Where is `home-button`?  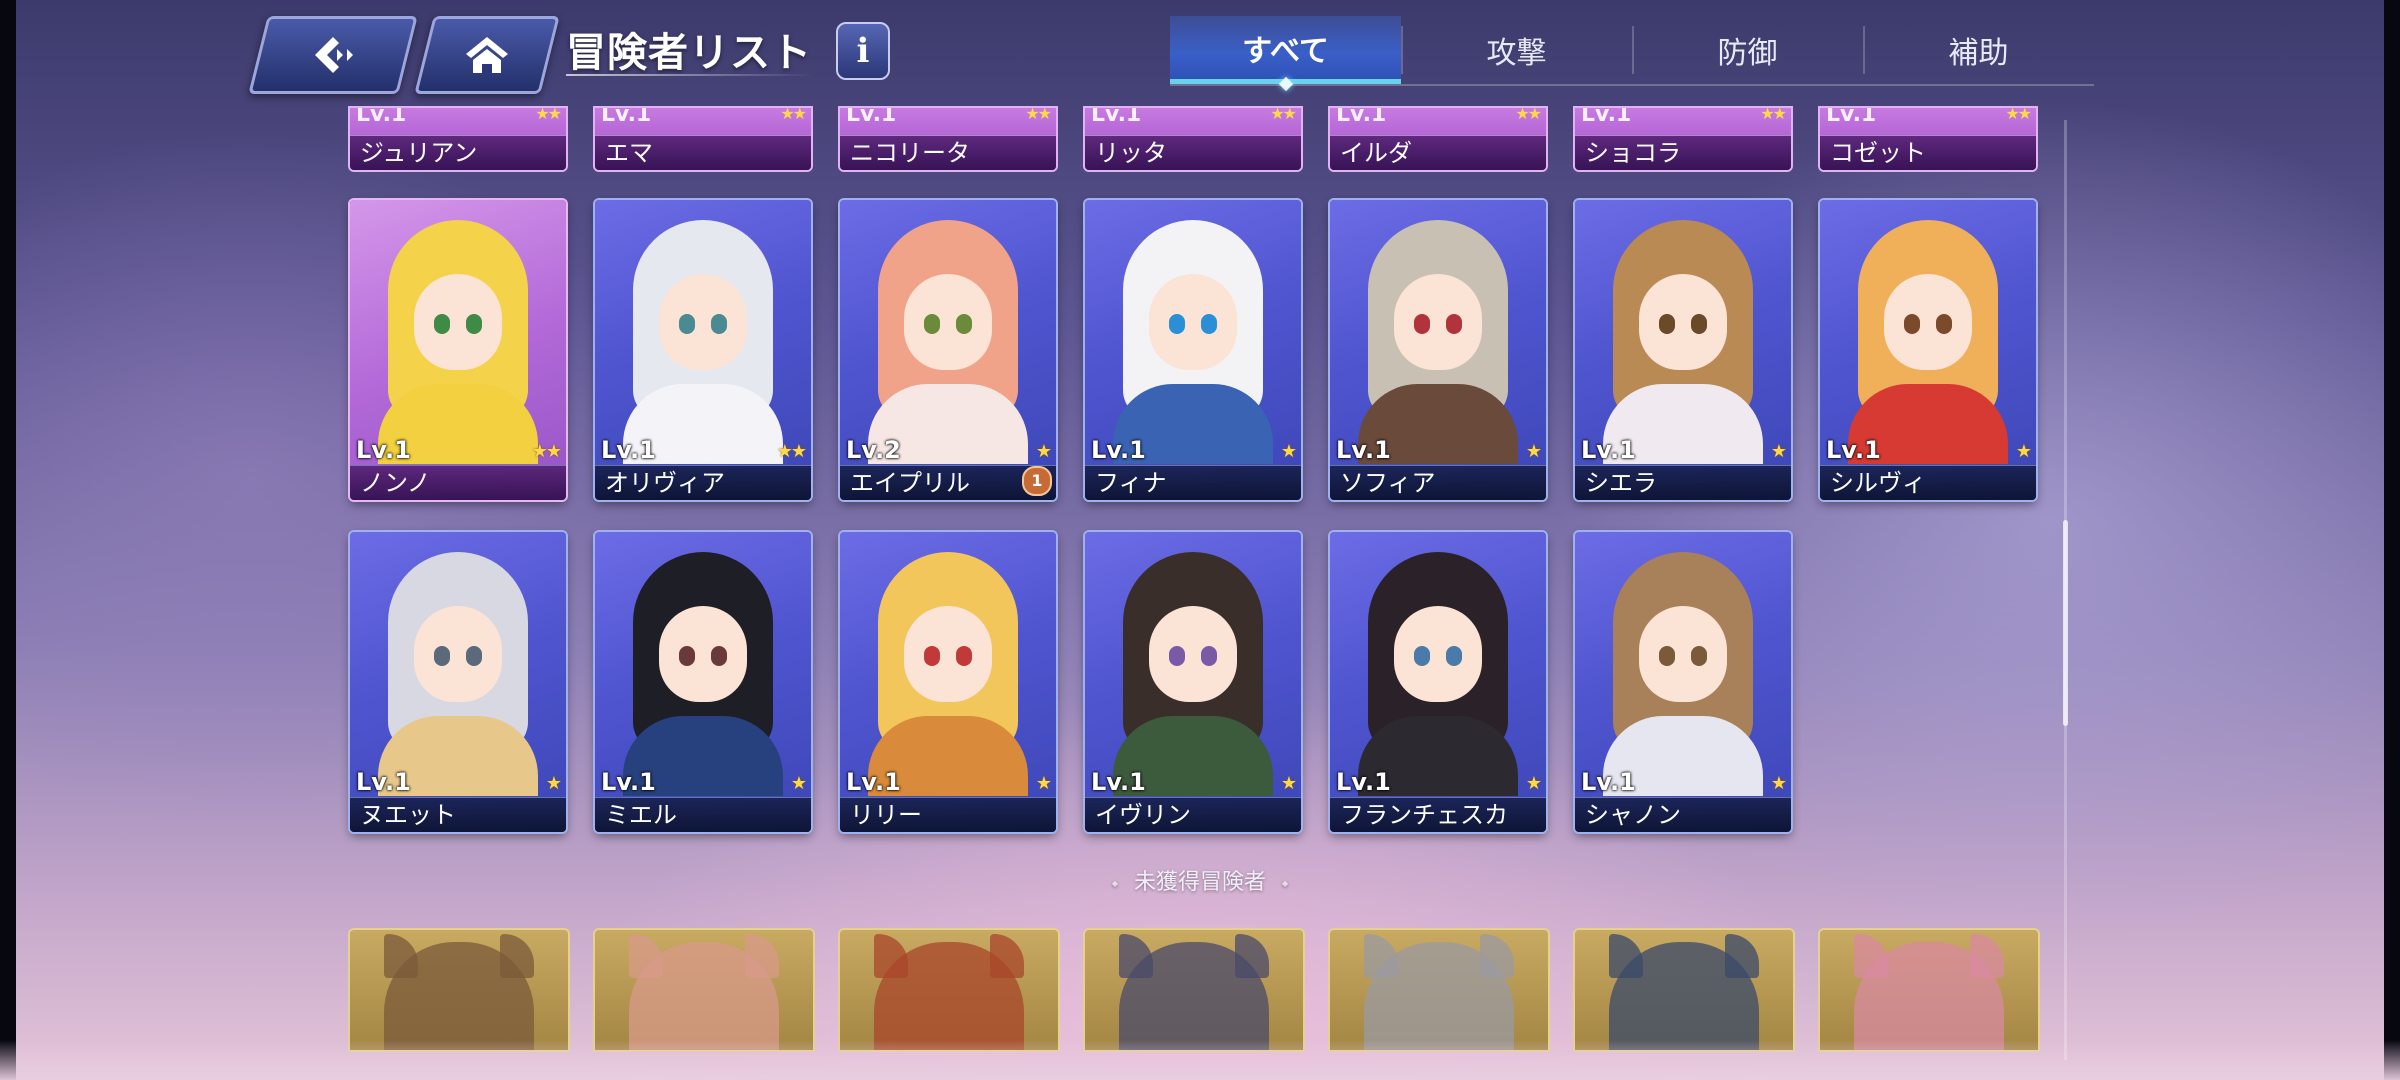 home-button is located at coordinates (487, 55).